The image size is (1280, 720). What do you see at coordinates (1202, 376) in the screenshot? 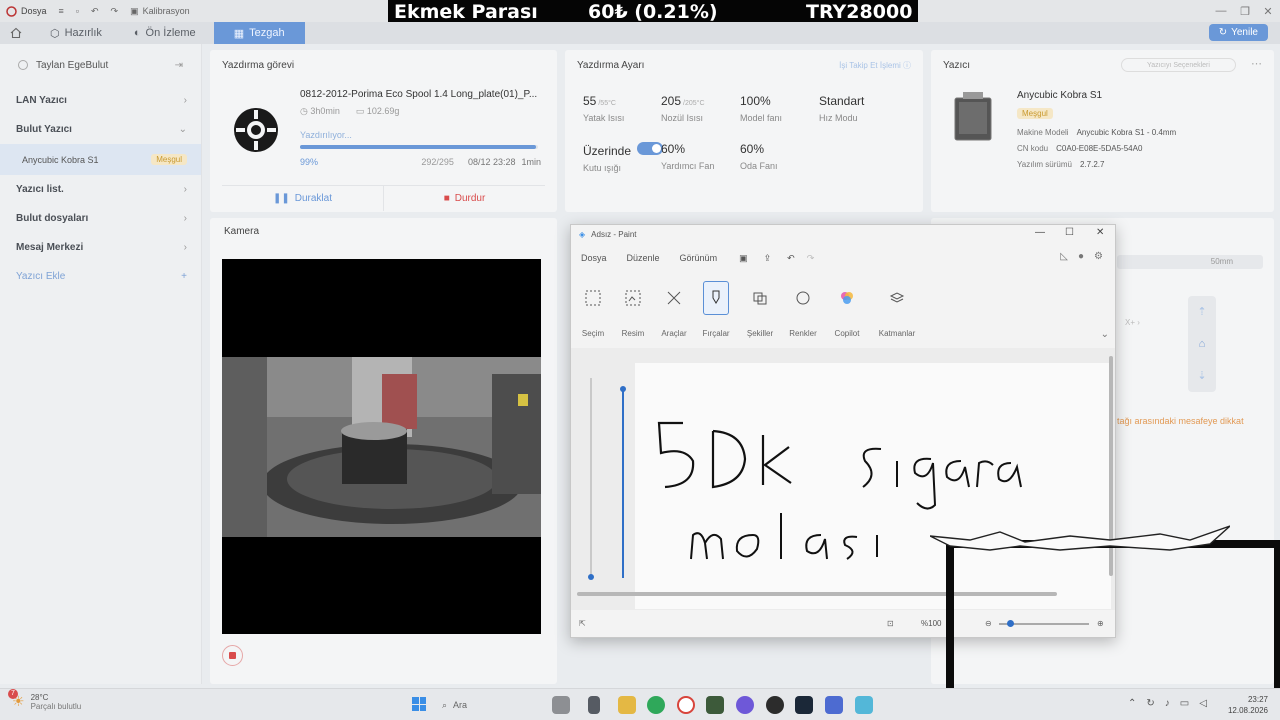
I see `z-down-icon: ⇣` at bounding box center [1202, 376].